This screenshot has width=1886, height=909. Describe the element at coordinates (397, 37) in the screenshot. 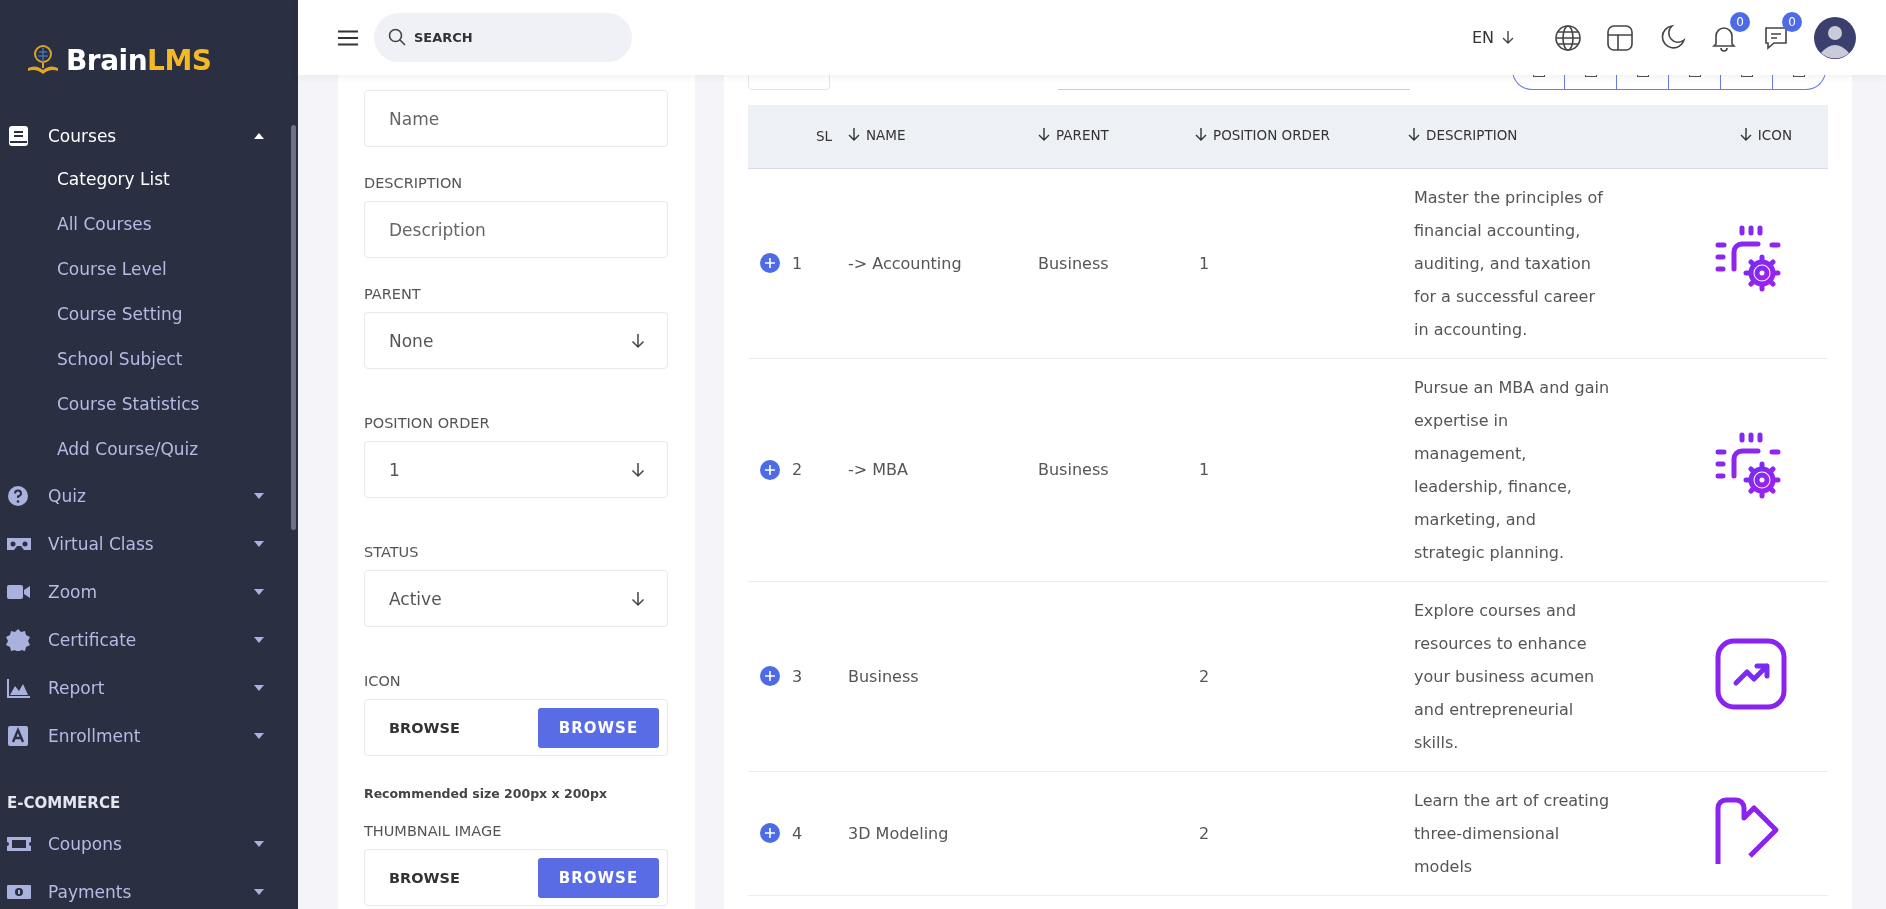

I see `search-icon` at that location.